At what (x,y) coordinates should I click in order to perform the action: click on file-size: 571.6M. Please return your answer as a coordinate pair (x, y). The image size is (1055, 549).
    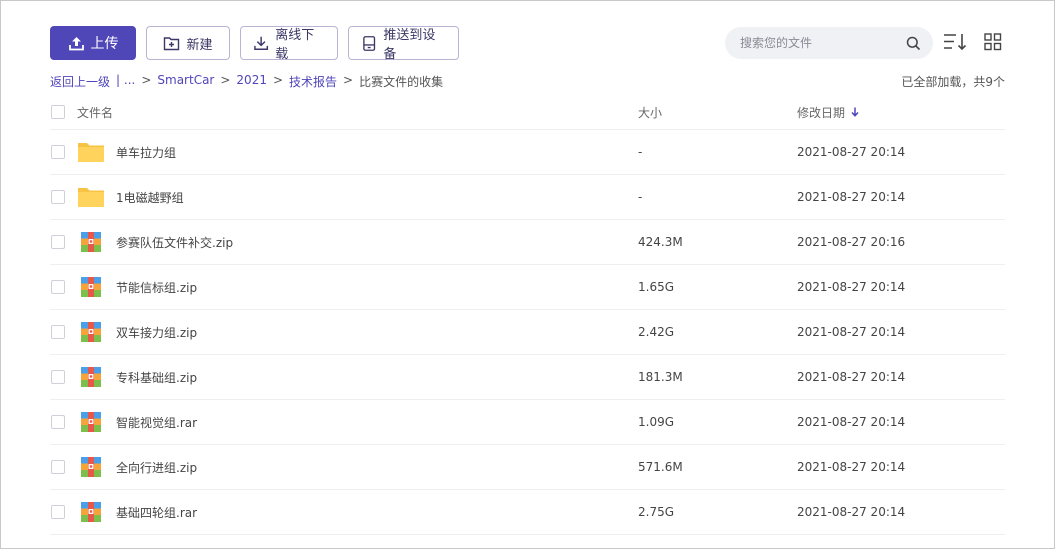
    Looking at the image, I should click on (660, 467).